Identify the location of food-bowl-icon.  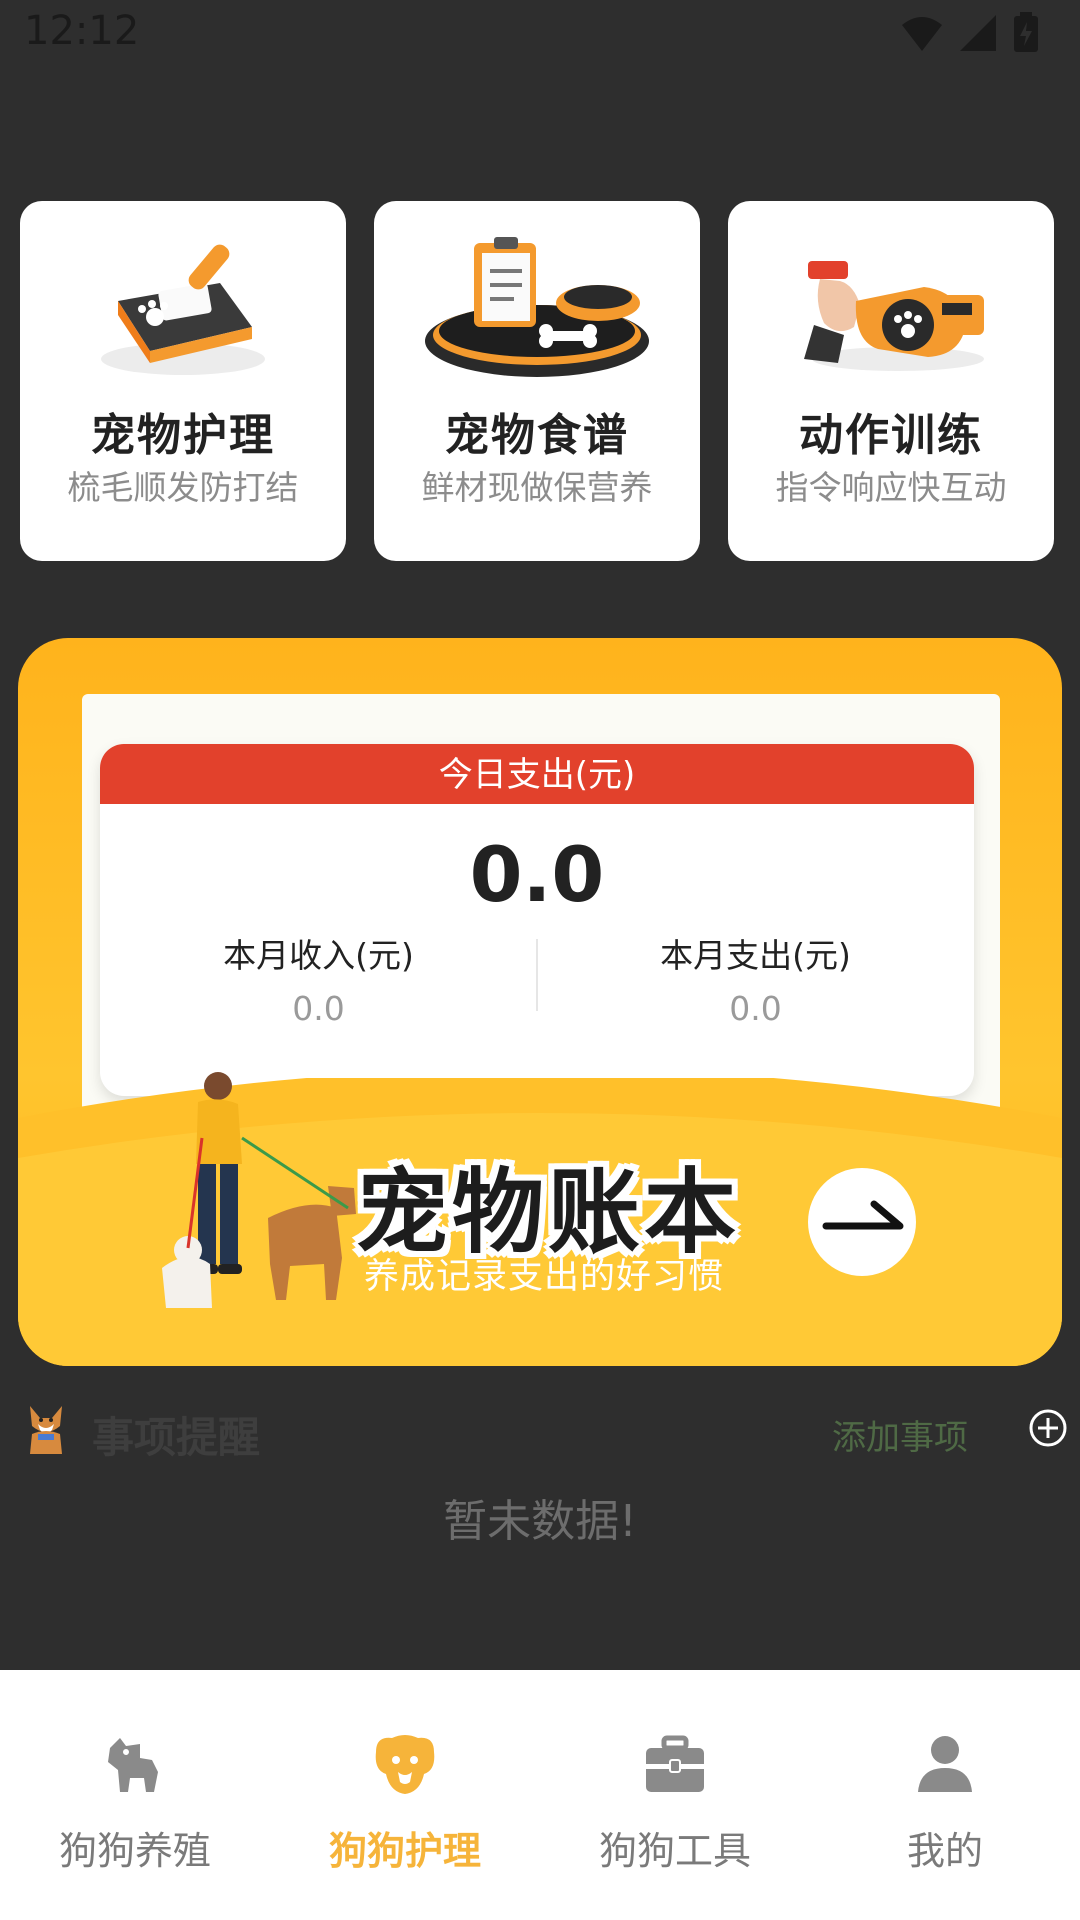
(537, 307).